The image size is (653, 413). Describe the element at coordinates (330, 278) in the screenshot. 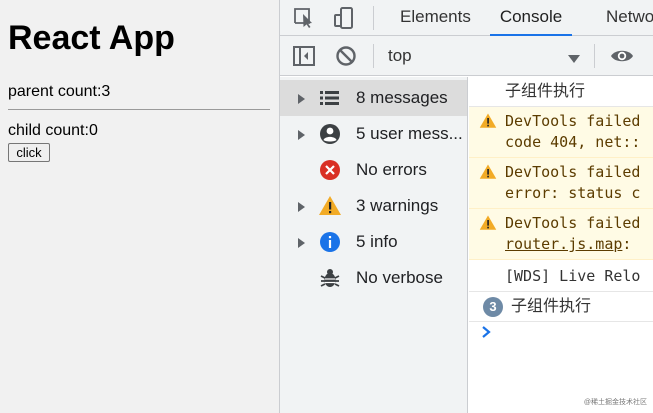

I see `bug-icon` at that location.